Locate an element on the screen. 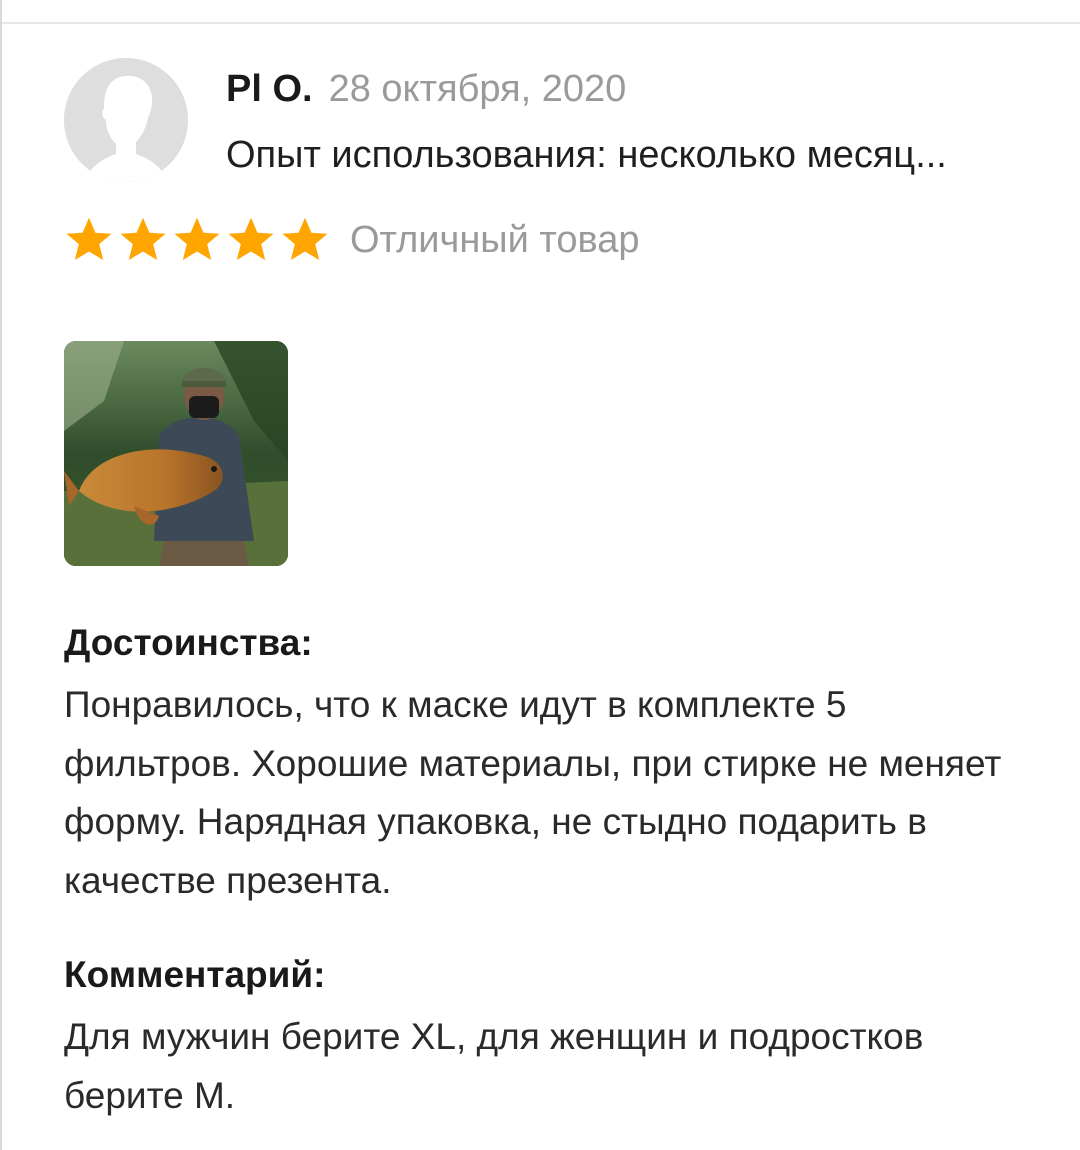  user-silhouette-icon is located at coordinates (126, 120).